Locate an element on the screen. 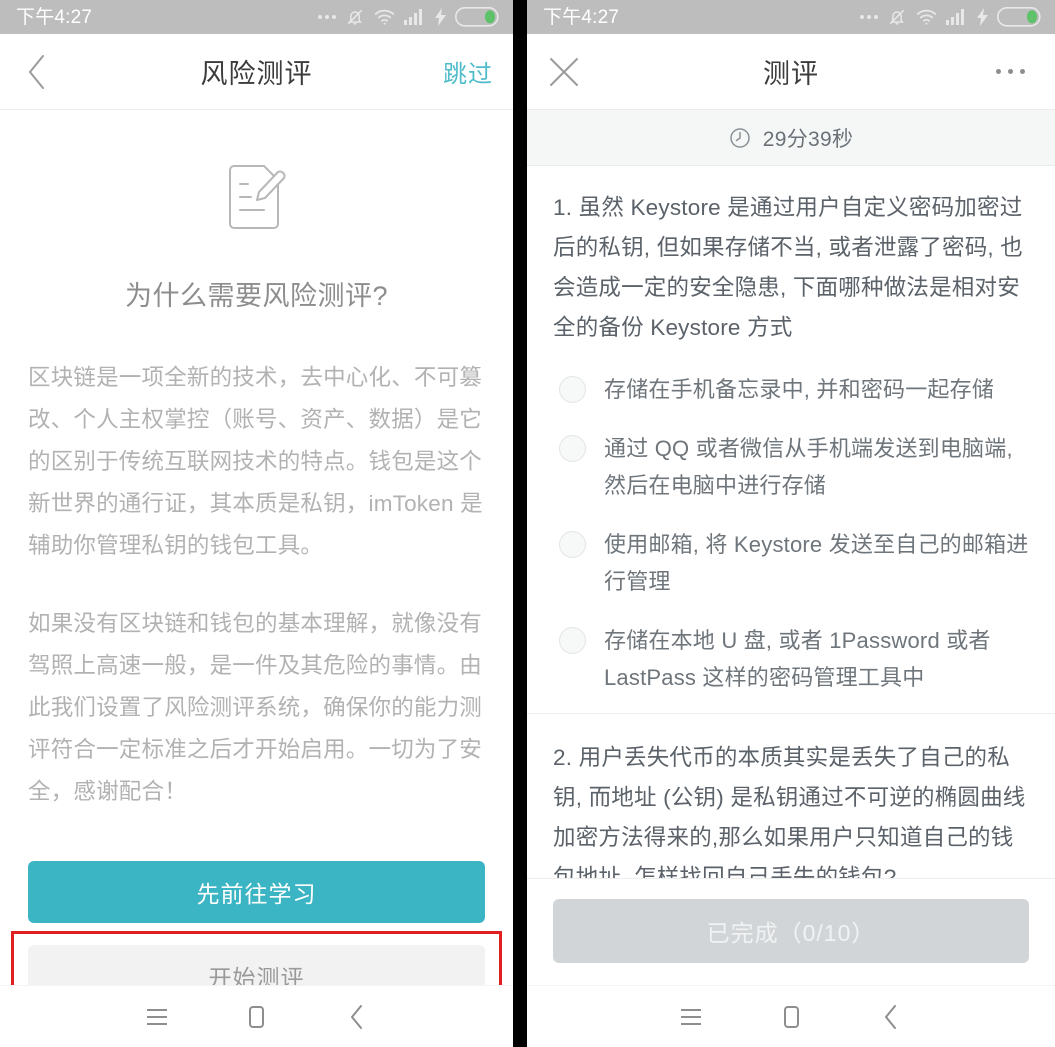 This screenshot has width=1055, height=1047. option-item: 通过 QQ 或者微信从手机端发送到电脑端, 然后在电脑中进行存储 is located at coordinates (791, 467).